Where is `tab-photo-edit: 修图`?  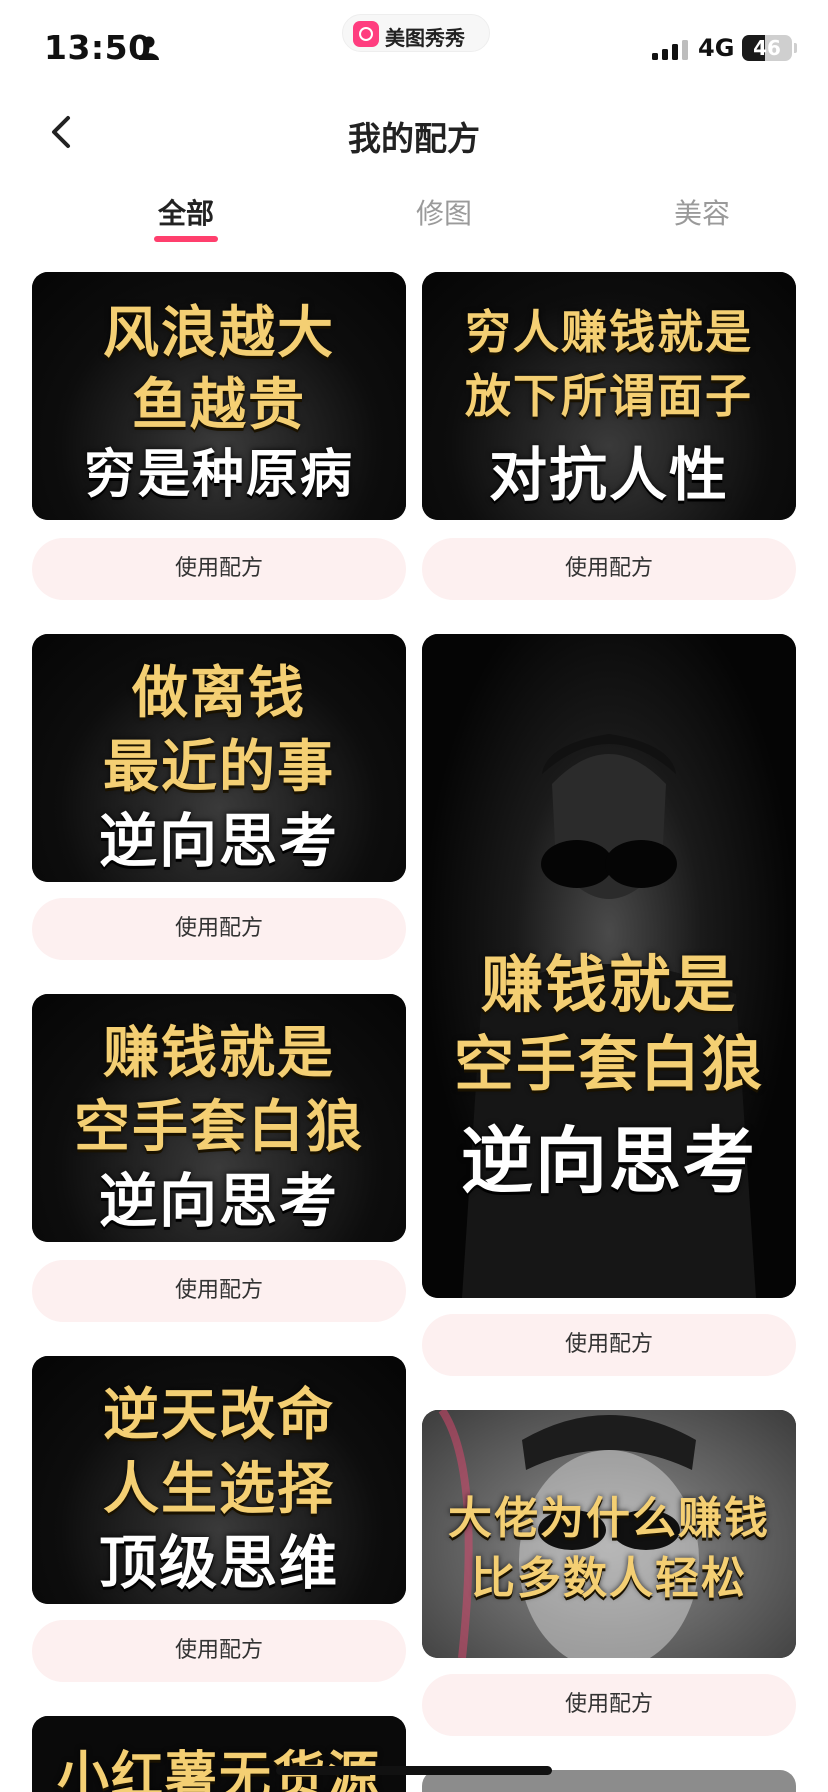 tab-photo-edit: 修图 is located at coordinates (444, 212).